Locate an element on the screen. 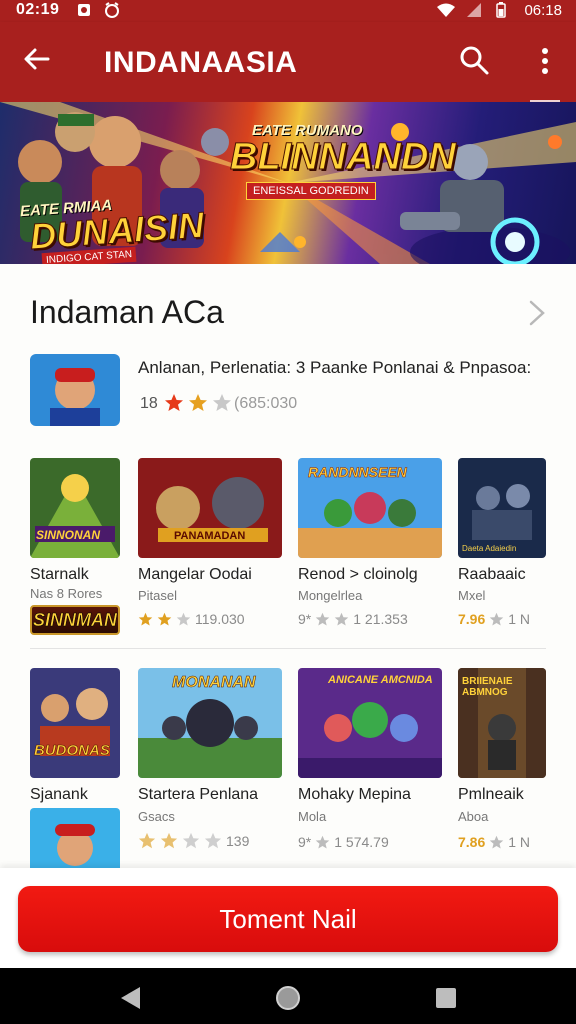 The image size is (576, 1024). more-vert-icon is located at coordinates (545, 61).